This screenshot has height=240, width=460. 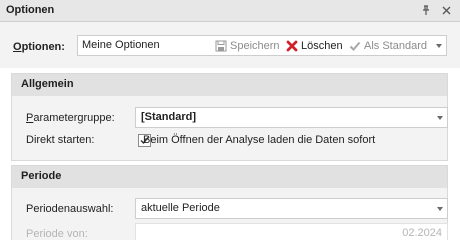 What do you see at coordinates (292, 45) in the screenshot?
I see `red-x-icon` at bounding box center [292, 45].